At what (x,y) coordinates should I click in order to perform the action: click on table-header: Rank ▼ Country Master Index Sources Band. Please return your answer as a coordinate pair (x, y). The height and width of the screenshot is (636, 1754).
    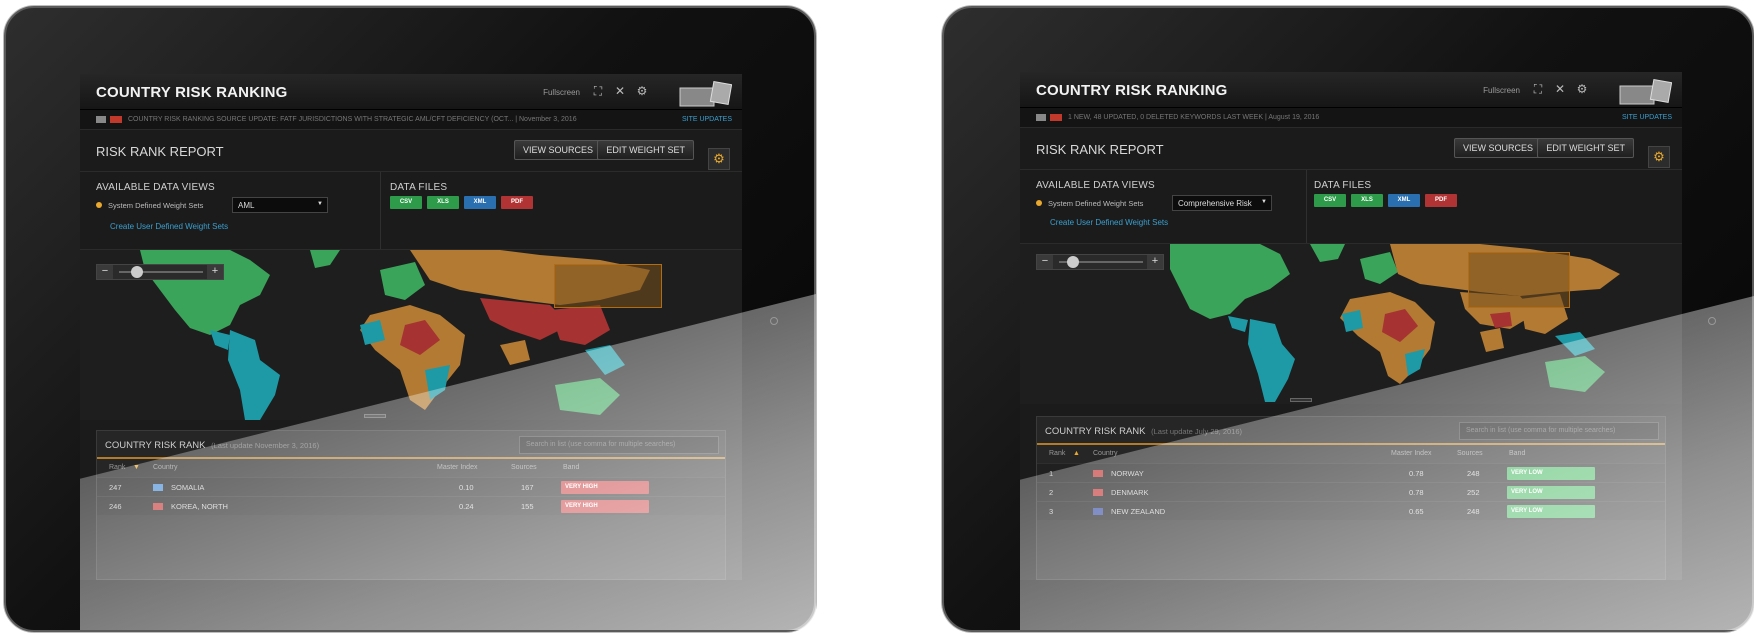
    Looking at the image, I should click on (411, 468).